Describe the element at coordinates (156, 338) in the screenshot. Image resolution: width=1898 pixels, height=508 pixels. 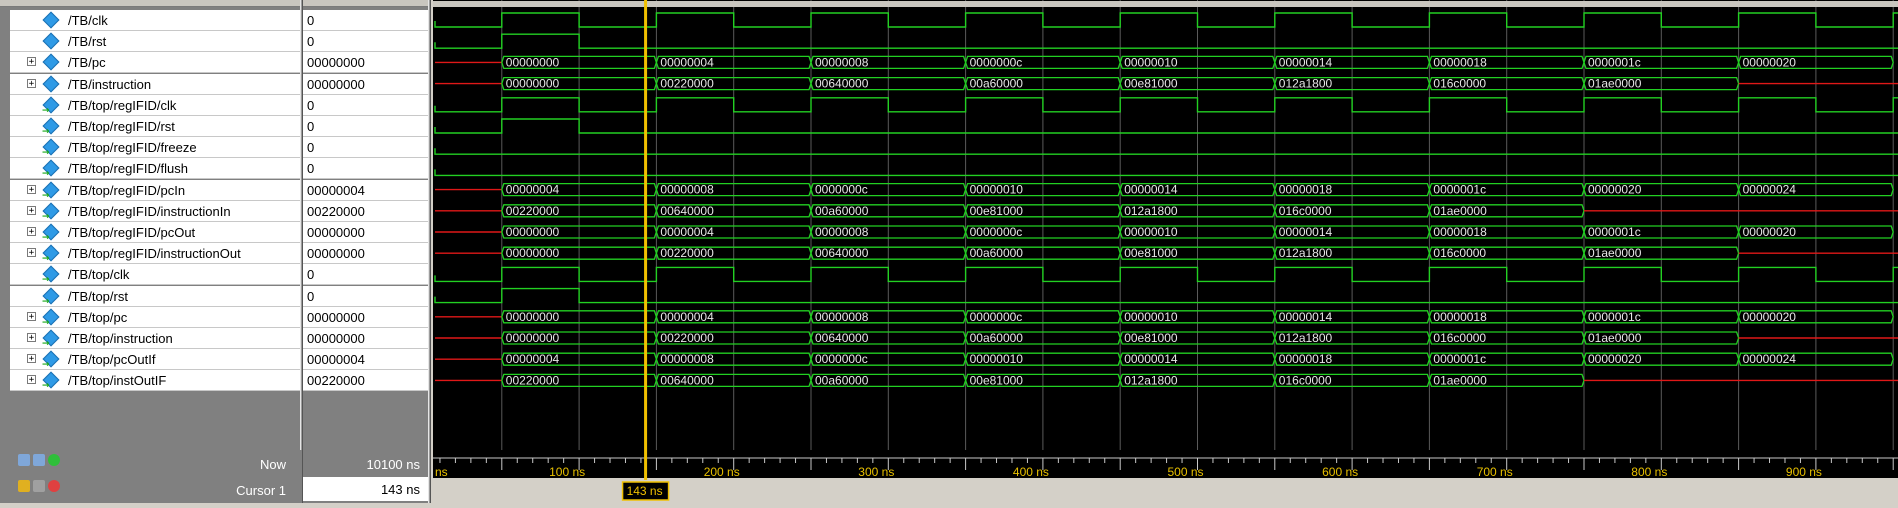
I see `signal-row: + → /TB/top/instruction` at that location.